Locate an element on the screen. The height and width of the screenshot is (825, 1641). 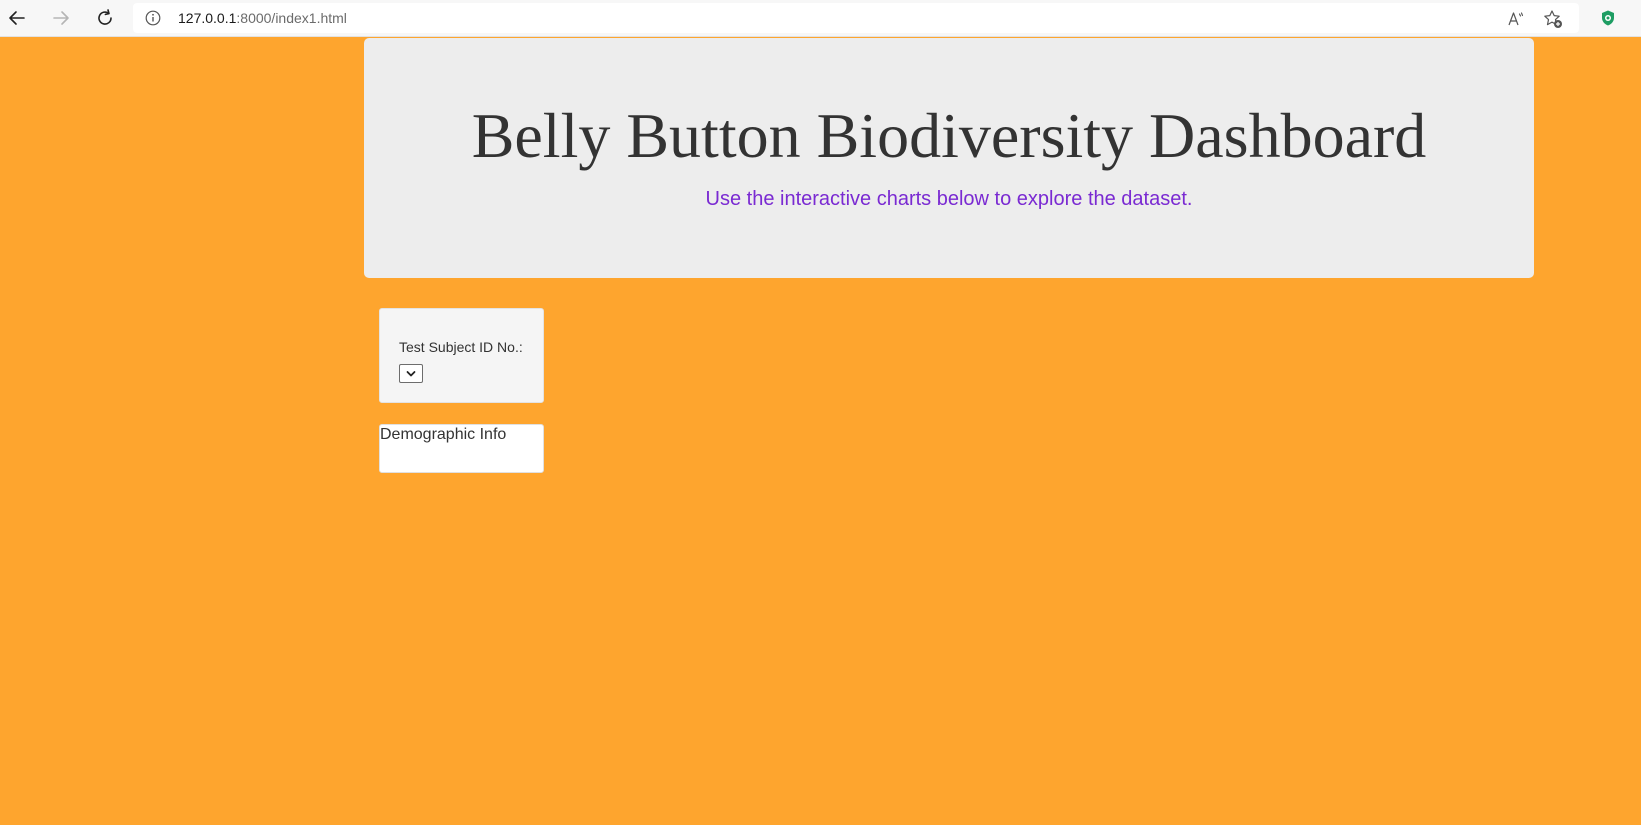
url-path: :8000/index1.html is located at coordinates (291, 18).